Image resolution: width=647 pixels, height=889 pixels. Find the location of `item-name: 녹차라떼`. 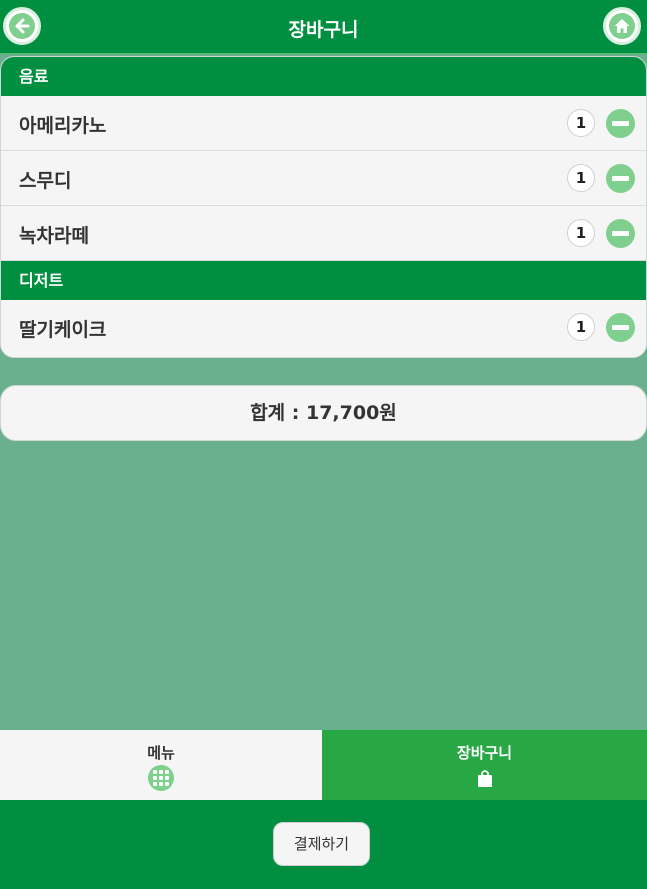

item-name: 녹차라떼 is located at coordinates (54, 236).